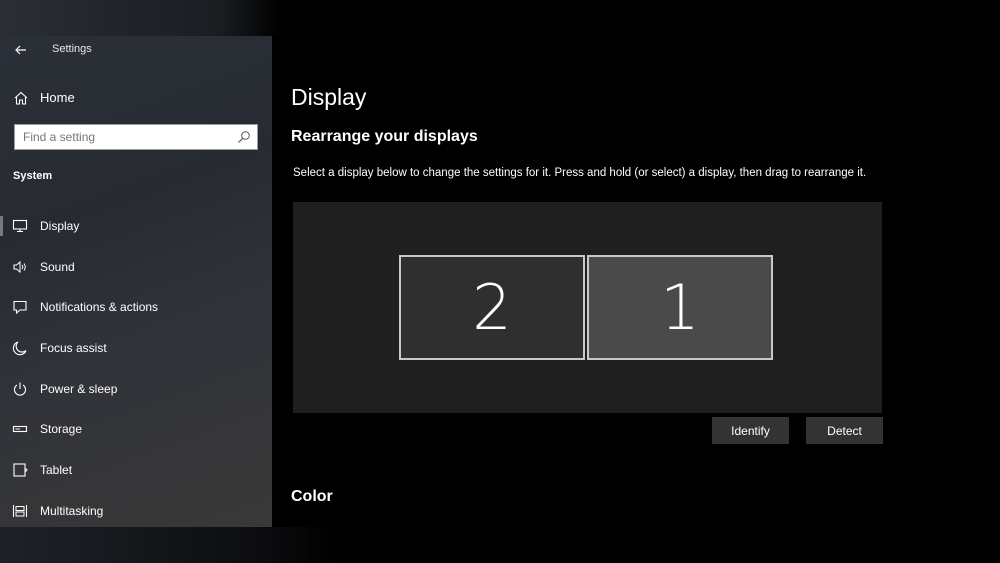 This screenshot has width=1000, height=563. What do you see at coordinates (20, 429) in the screenshot?
I see `storage-icon` at bounding box center [20, 429].